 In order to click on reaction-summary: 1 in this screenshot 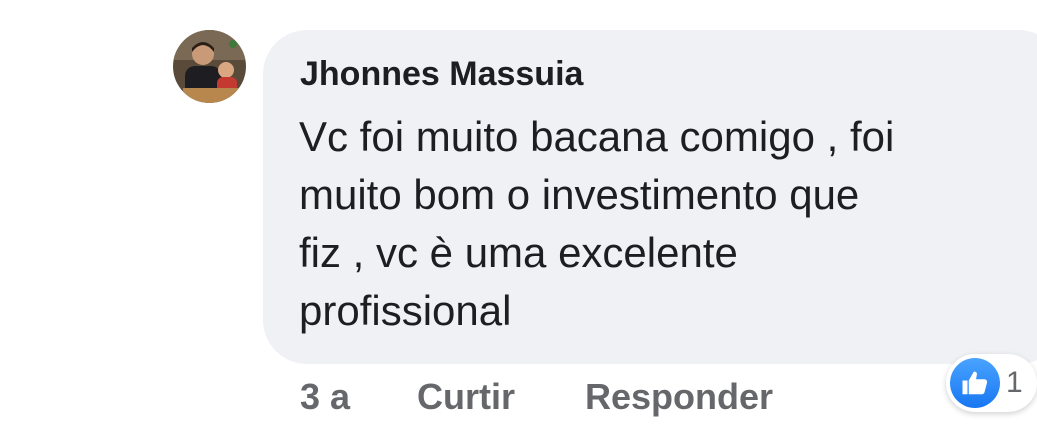, I will do `click(991, 383)`.